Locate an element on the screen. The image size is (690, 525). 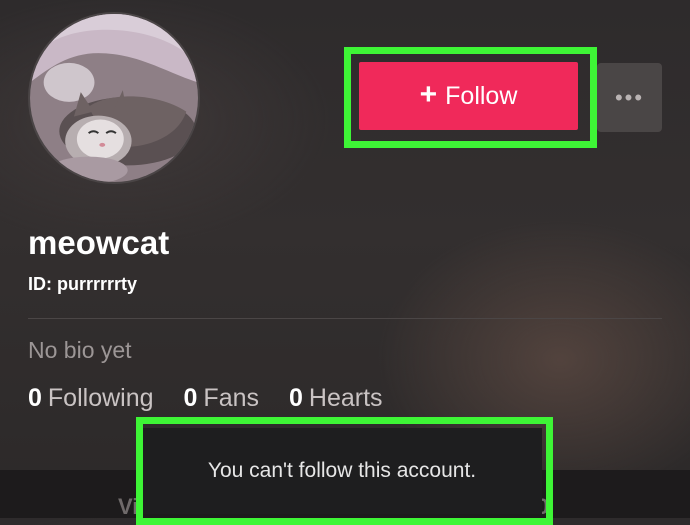
stat-hearts: 0 Hearts is located at coordinates (336, 398).